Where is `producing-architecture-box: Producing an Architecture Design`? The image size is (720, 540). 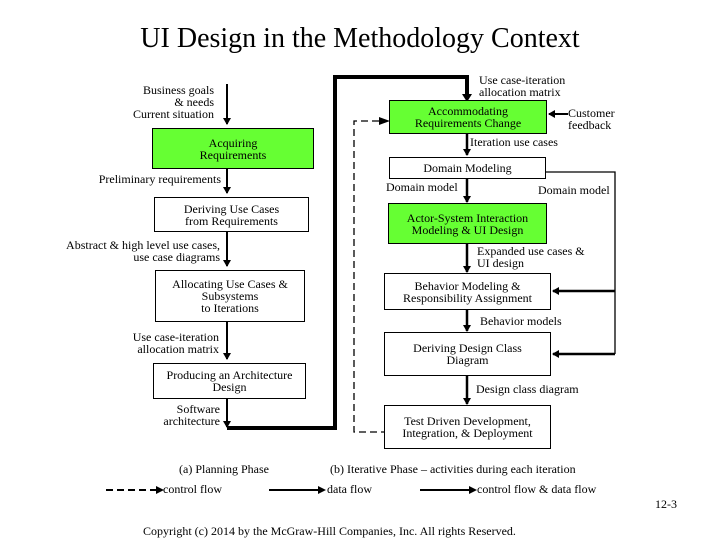 producing-architecture-box: Producing an Architecture Design is located at coordinates (229, 381).